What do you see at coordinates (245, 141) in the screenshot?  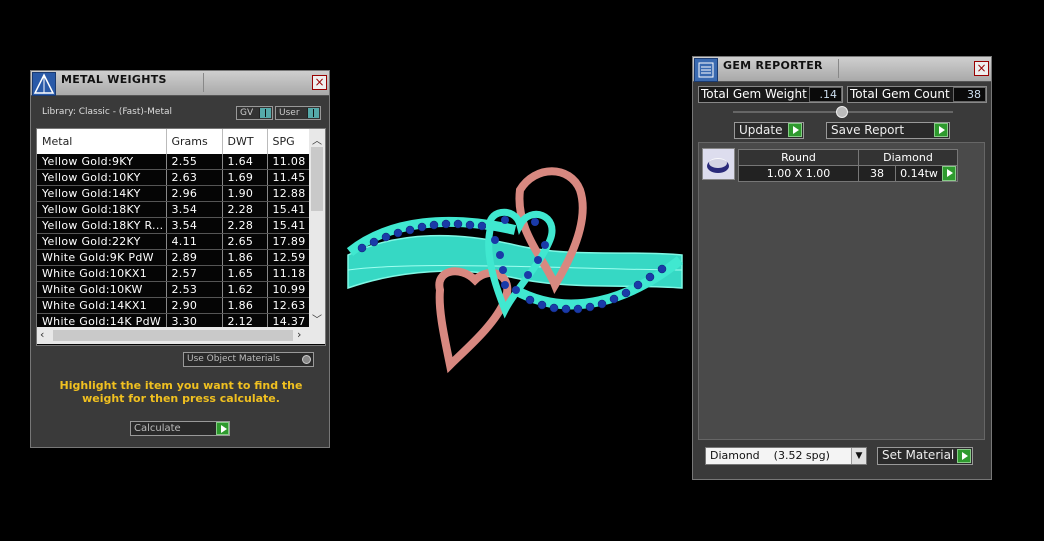 I see `col-header-dwt: DWT` at bounding box center [245, 141].